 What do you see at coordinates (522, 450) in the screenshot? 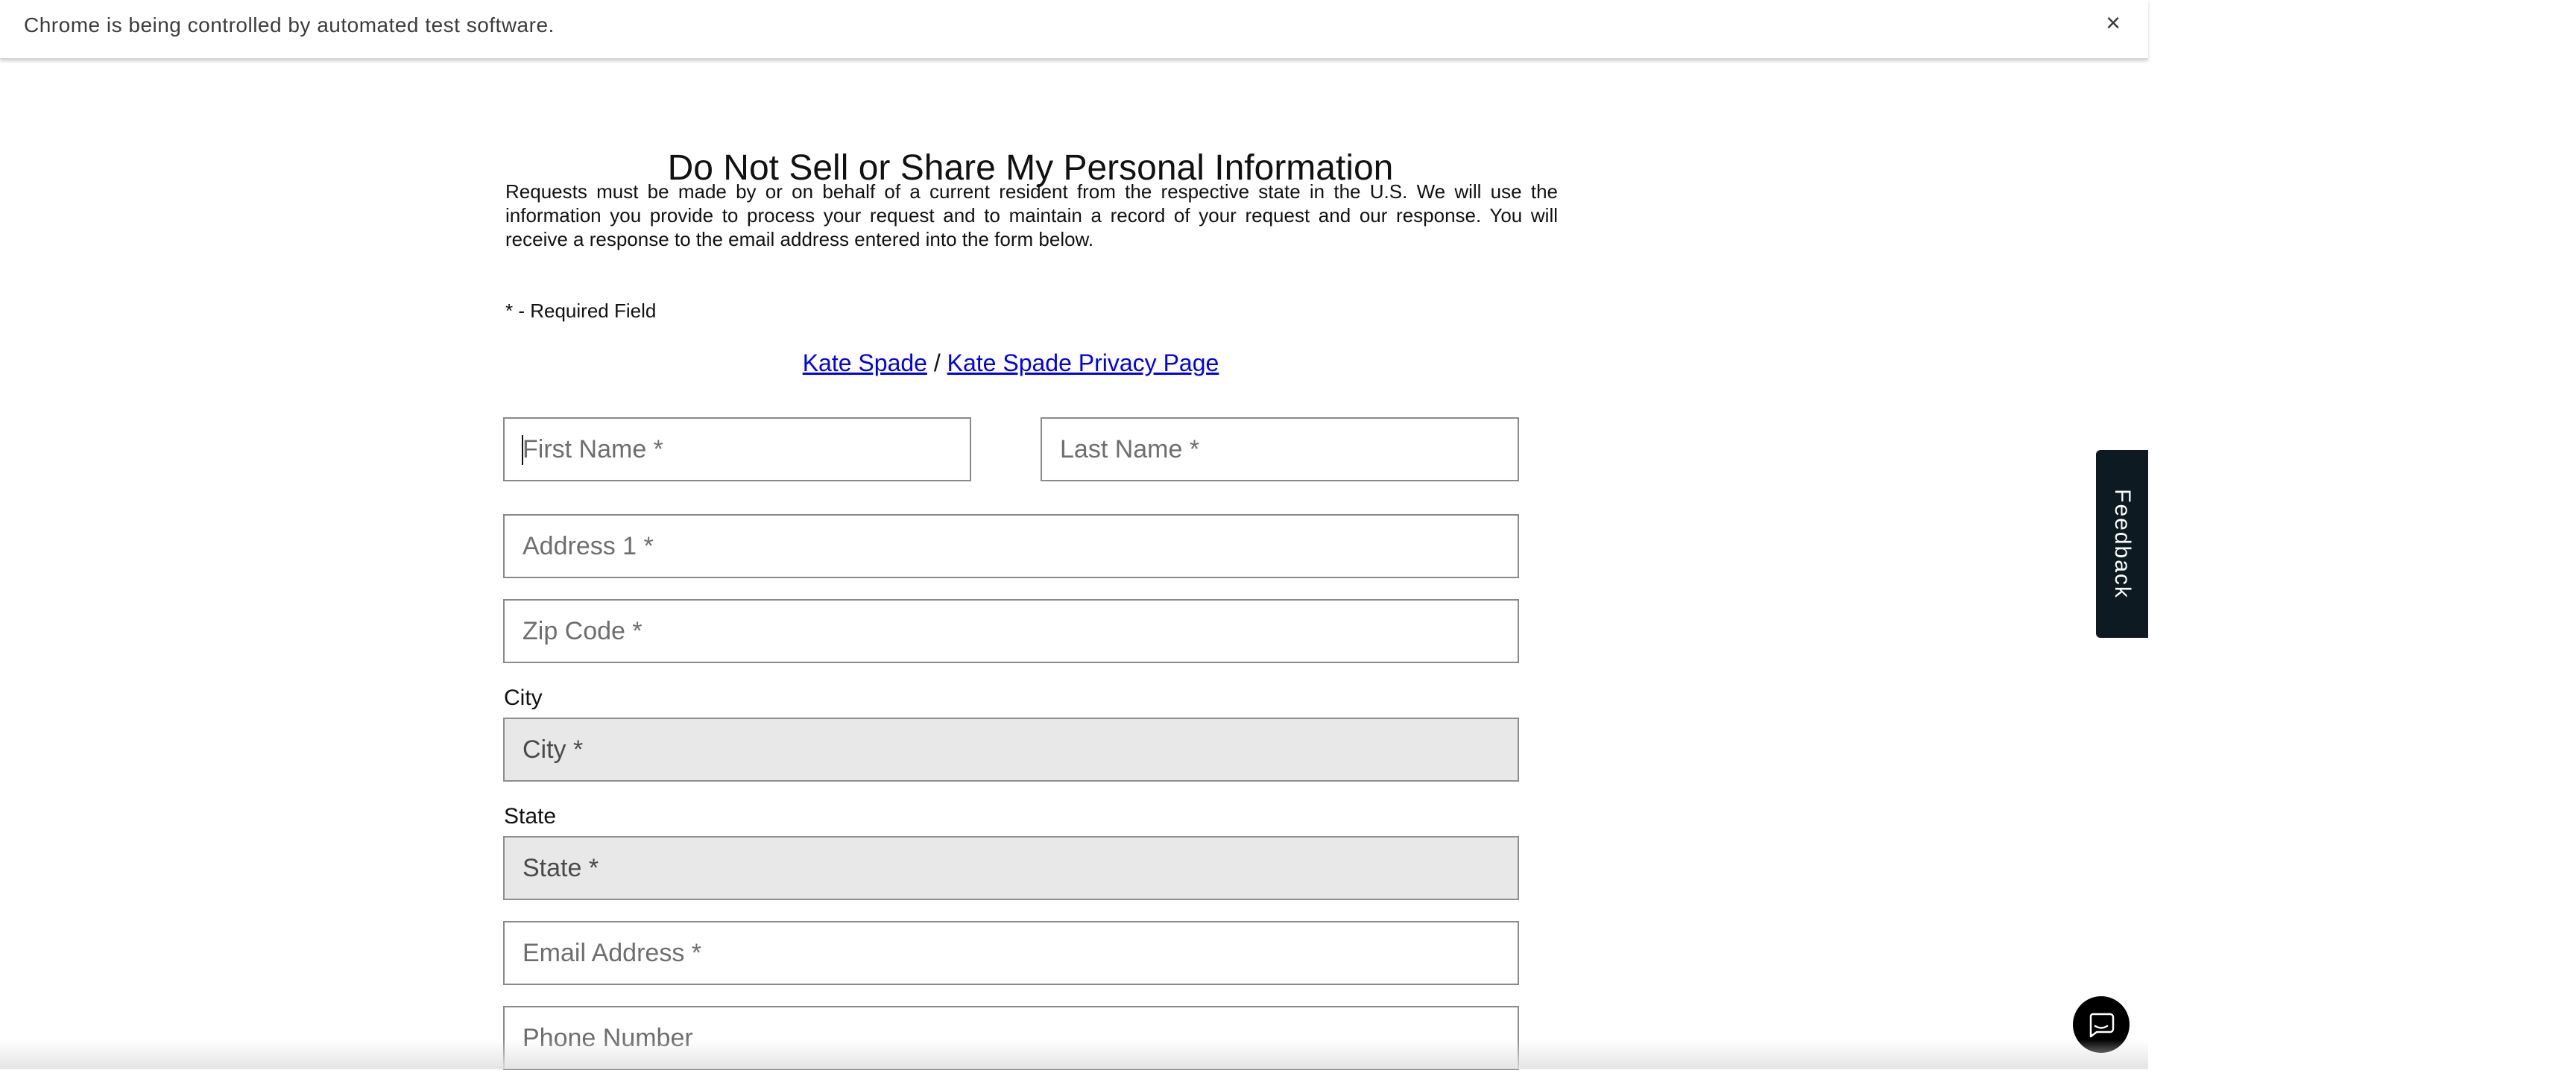
I see `text-cursor` at bounding box center [522, 450].